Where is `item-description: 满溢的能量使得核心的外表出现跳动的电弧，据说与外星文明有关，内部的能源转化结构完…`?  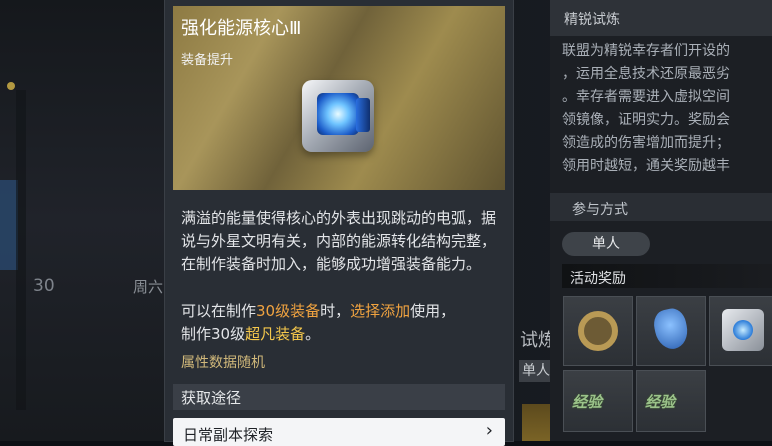
item-description: 满溢的能量使得核心的外表出现跳动的电弧，据说与外星文明有关，内部的能源转化结构完… is located at coordinates (339, 241).